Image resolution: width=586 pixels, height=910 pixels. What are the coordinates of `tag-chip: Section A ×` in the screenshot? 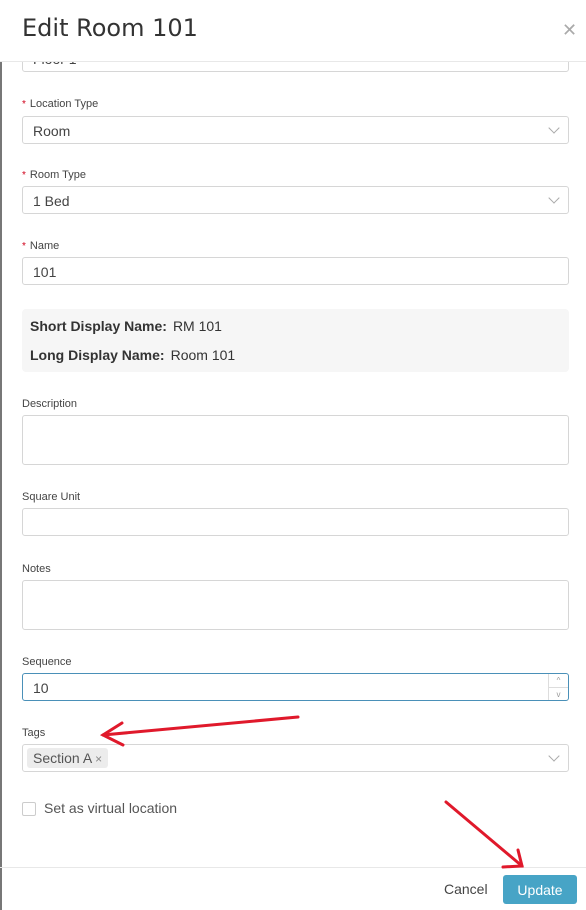 It's located at (68, 758).